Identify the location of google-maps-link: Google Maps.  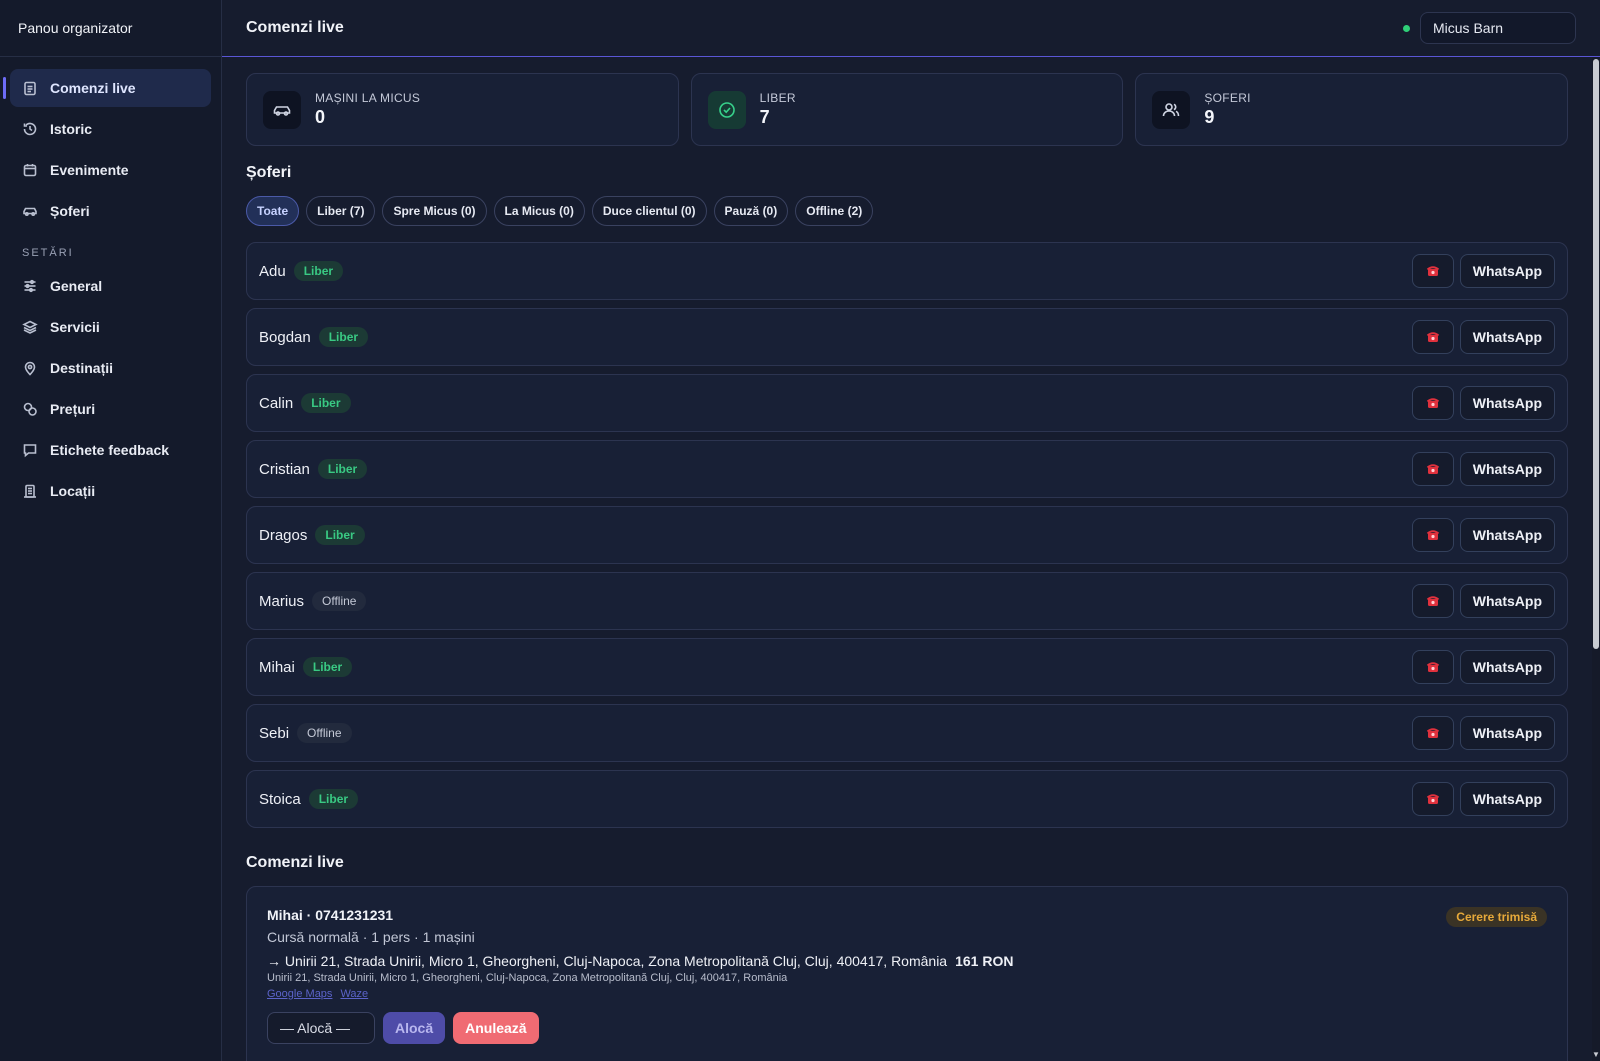
(299, 994).